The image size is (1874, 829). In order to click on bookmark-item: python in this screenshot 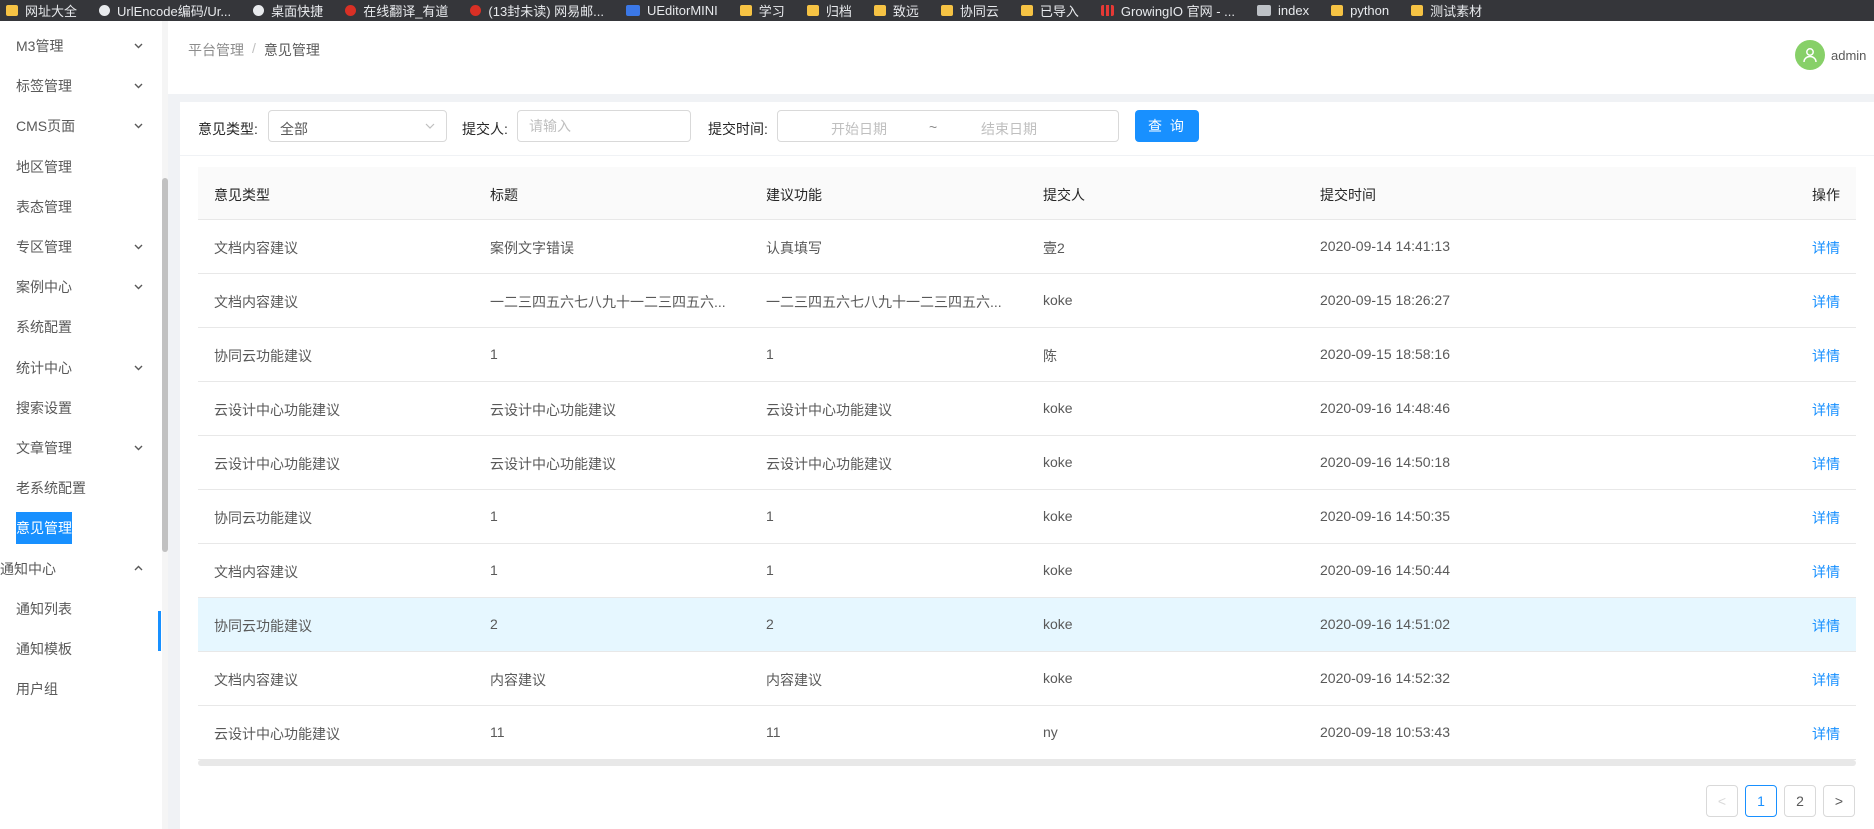, I will do `click(1360, 10)`.